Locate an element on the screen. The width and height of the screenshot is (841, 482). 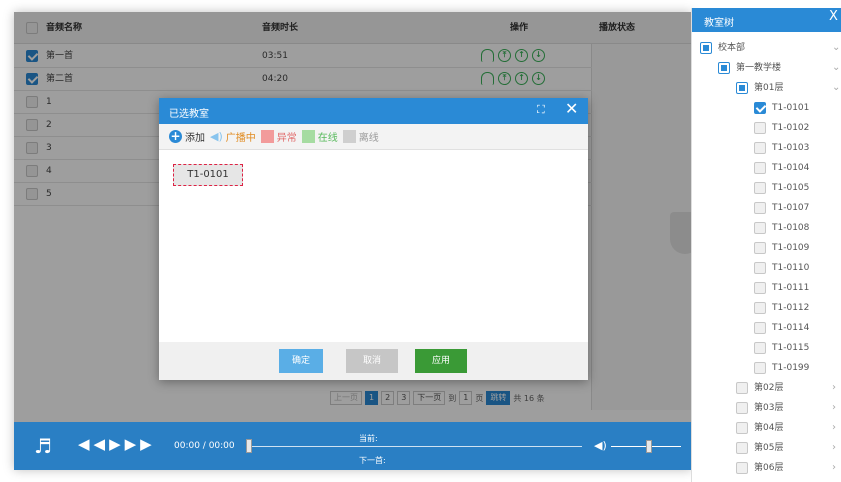
progress-track is located at coordinates (414, 446).